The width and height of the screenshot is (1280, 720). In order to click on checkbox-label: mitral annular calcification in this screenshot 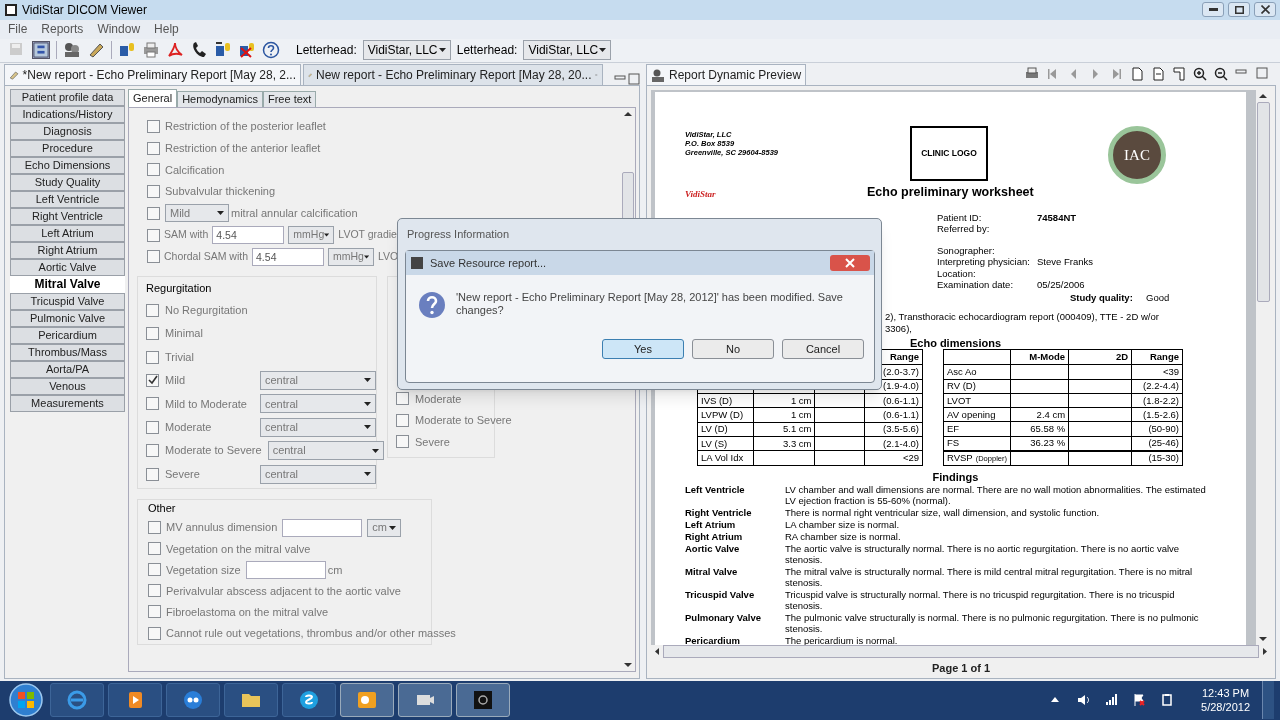, I will do `click(294, 214)`.